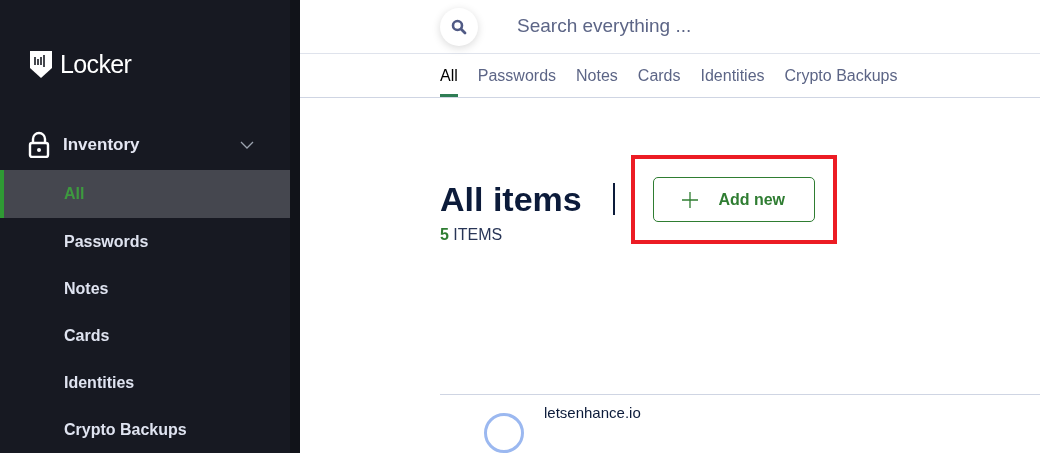 The width and height of the screenshot is (1040, 453). What do you see at coordinates (145, 429) in the screenshot?
I see `sidebar-item: Crypto Backups` at bounding box center [145, 429].